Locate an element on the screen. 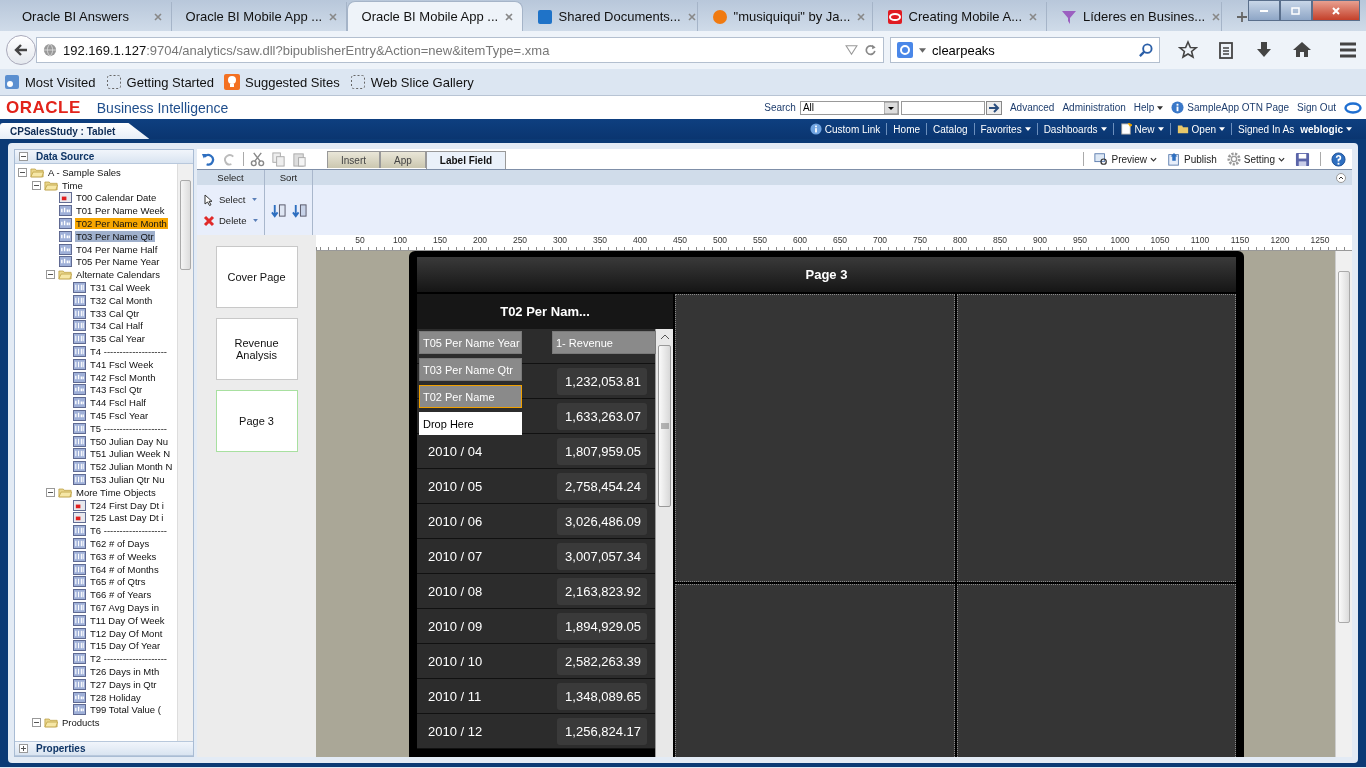 The image size is (1366, 768). ribbon-tab: App is located at coordinates (403, 159).